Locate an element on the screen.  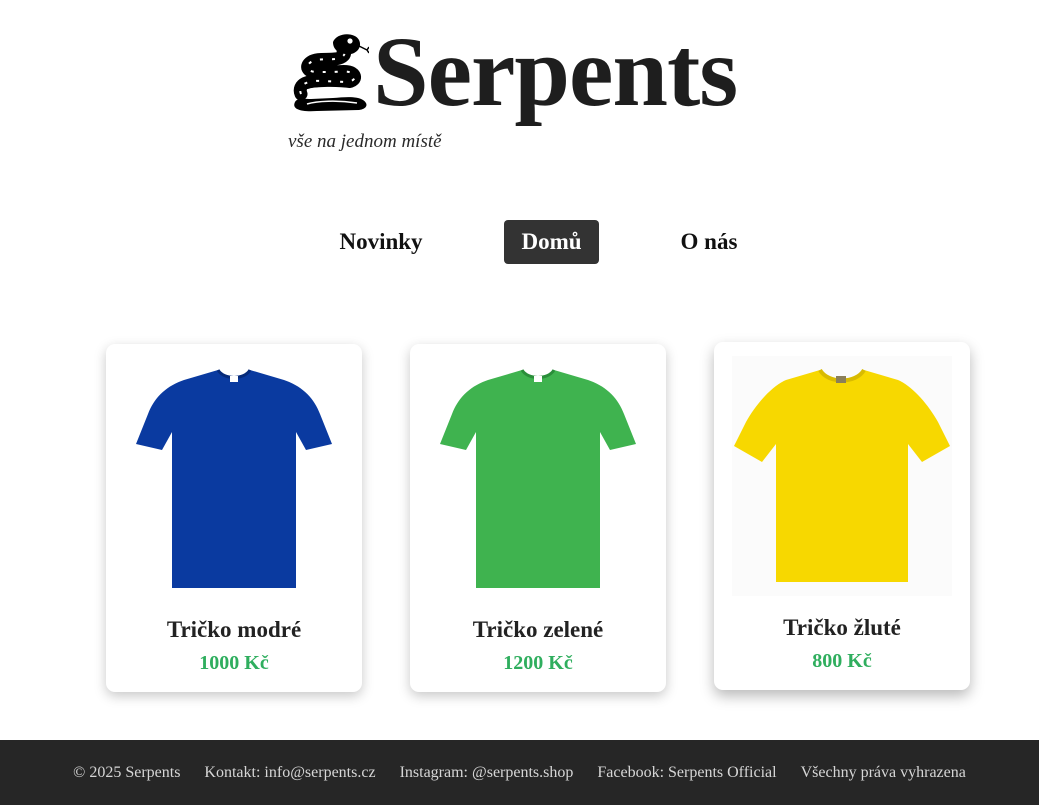
snake-icon is located at coordinates (331, 73).